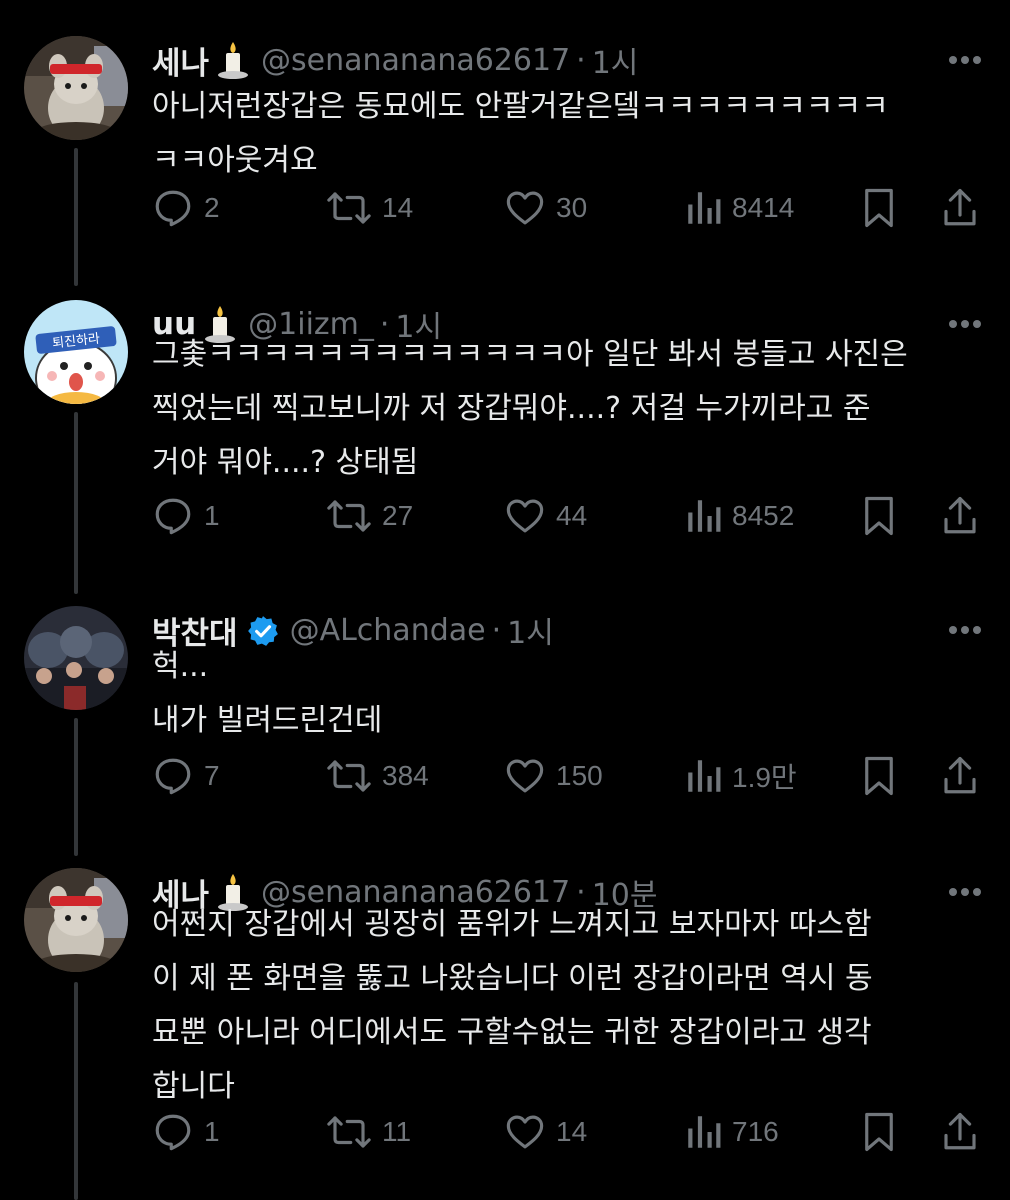 Image resolution: width=1010 pixels, height=1200 pixels. I want to click on retweet-button: 14, so click(369, 208).